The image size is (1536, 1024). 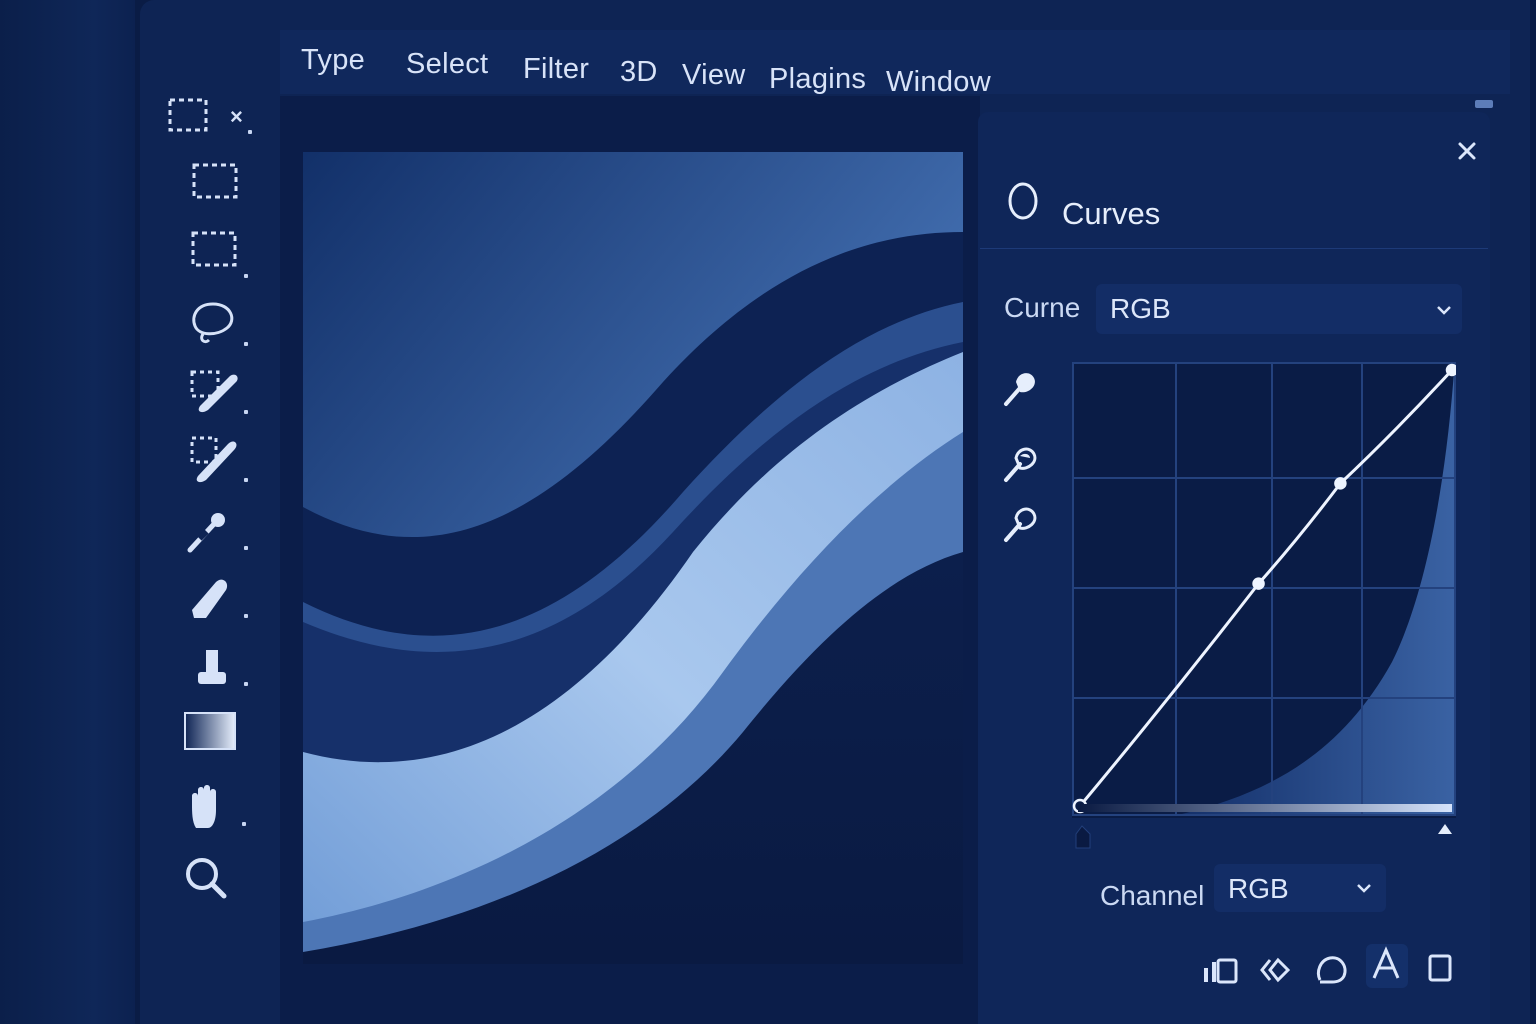 I want to click on sample-gray-point-icon, so click(x=1020, y=464).